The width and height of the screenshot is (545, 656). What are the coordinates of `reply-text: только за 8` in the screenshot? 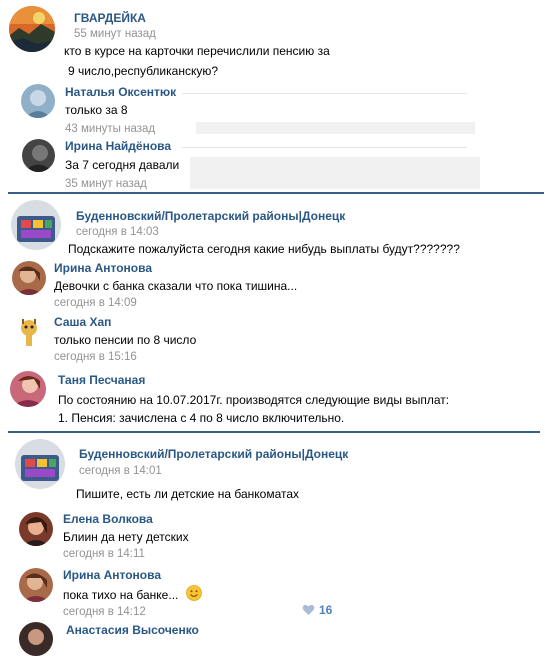 It's located at (96, 110).